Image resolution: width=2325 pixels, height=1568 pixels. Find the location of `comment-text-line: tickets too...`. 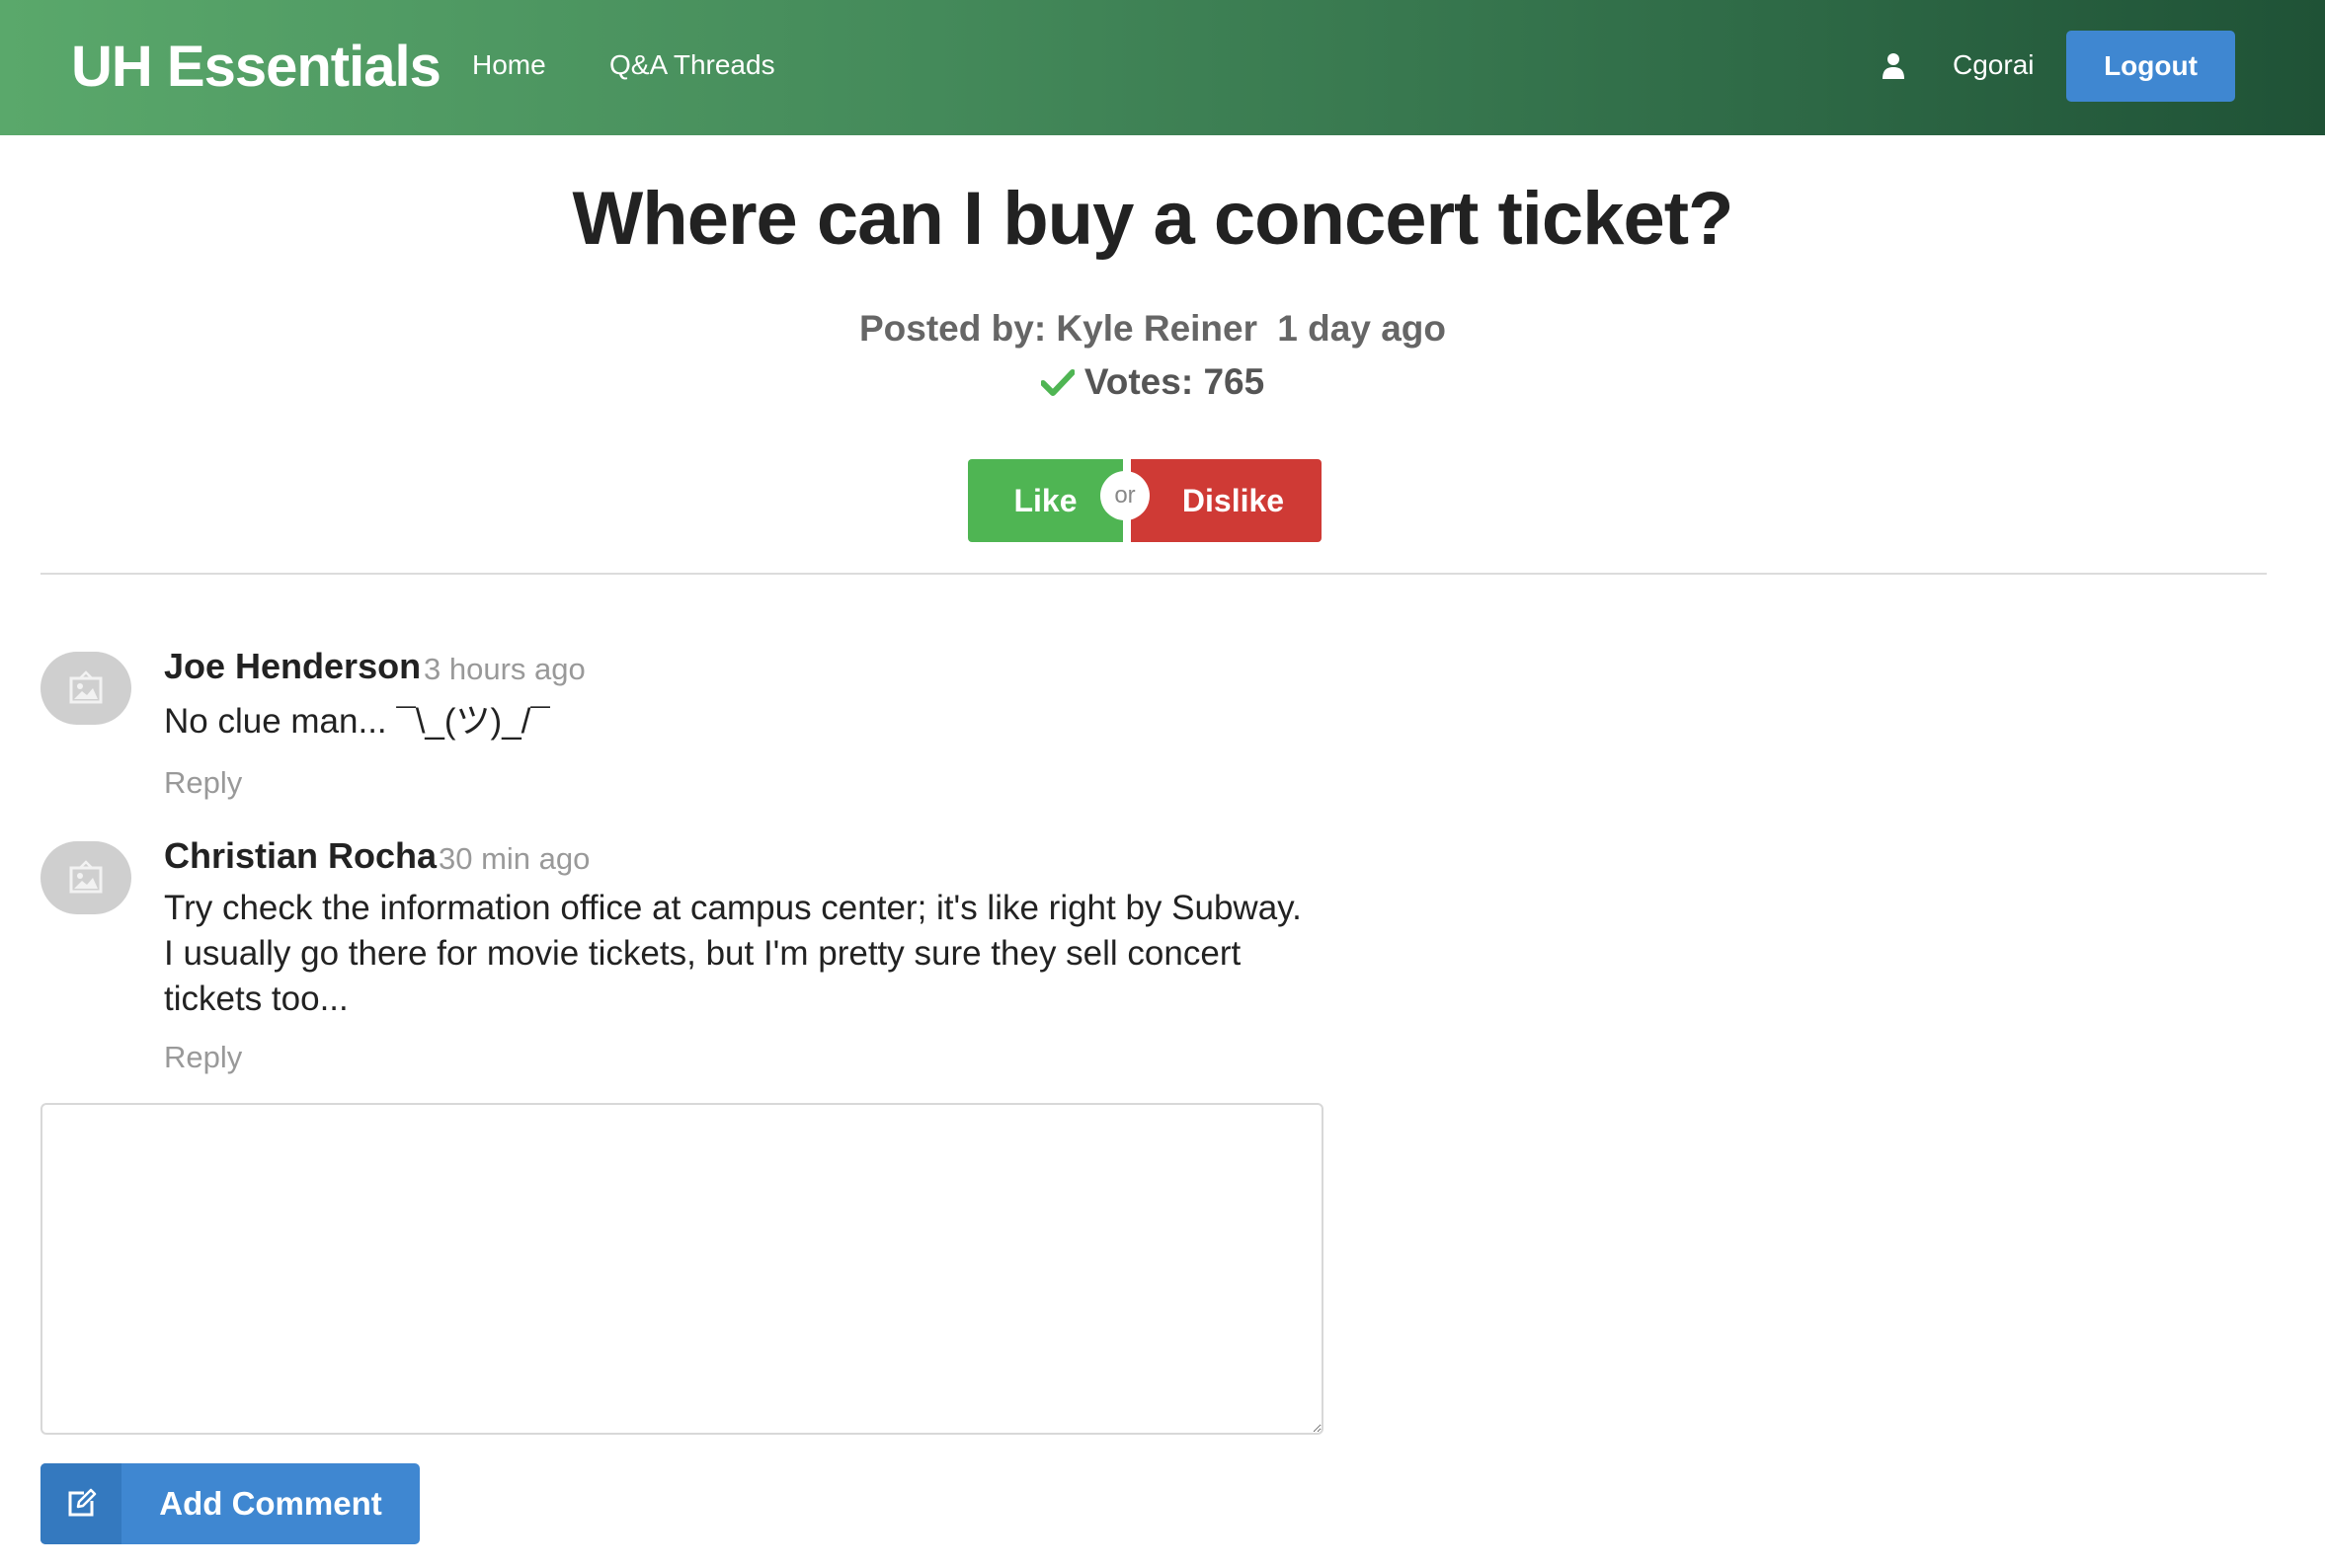

comment-text-line: tickets too... is located at coordinates (256, 999).